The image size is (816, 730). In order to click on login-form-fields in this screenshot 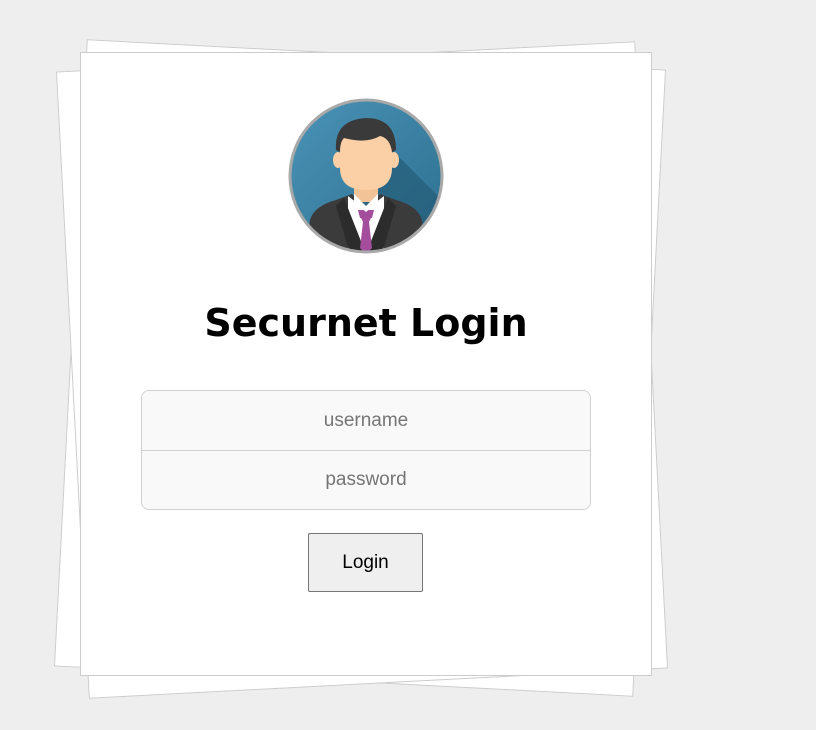, I will do `click(366, 450)`.